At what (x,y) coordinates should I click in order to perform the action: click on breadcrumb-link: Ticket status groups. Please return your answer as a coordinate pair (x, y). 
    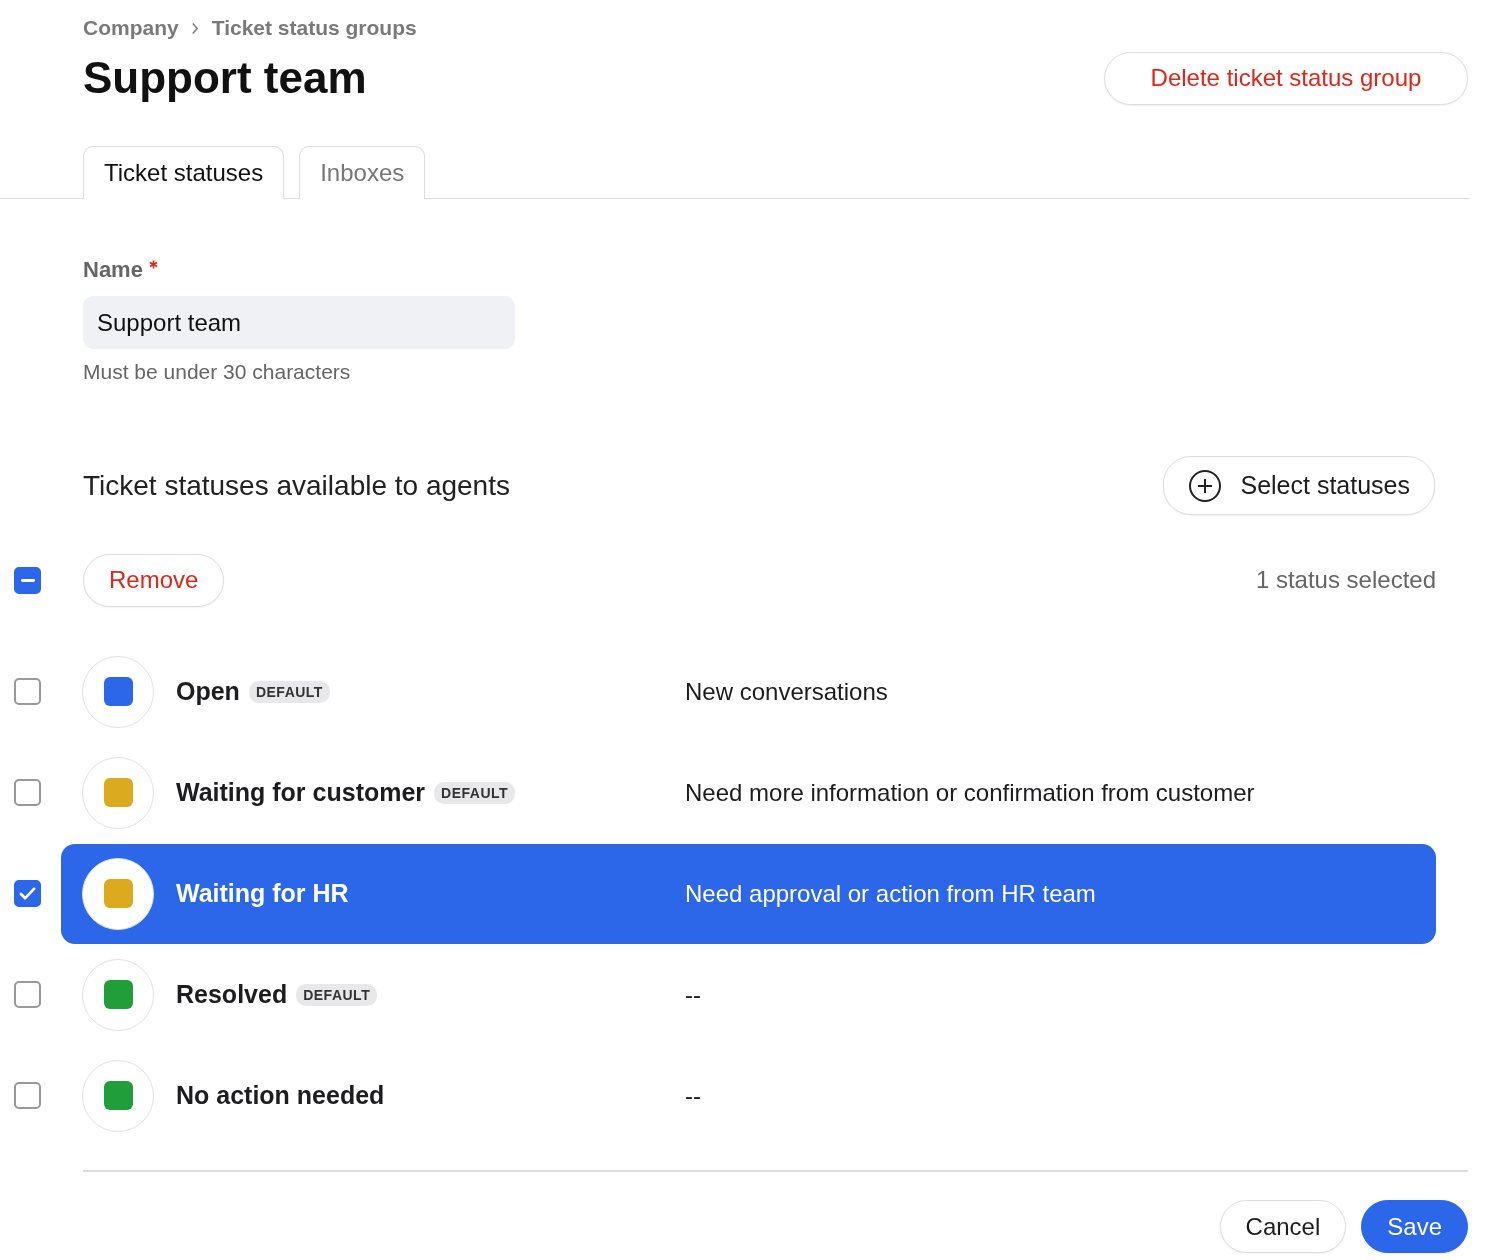
    Looking at the image, I should click on (314, 28).